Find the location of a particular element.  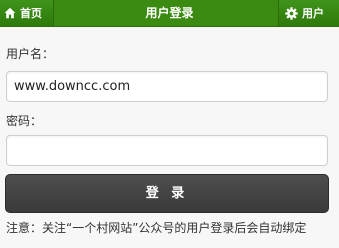

password-input is located at coordinates (167, 150).